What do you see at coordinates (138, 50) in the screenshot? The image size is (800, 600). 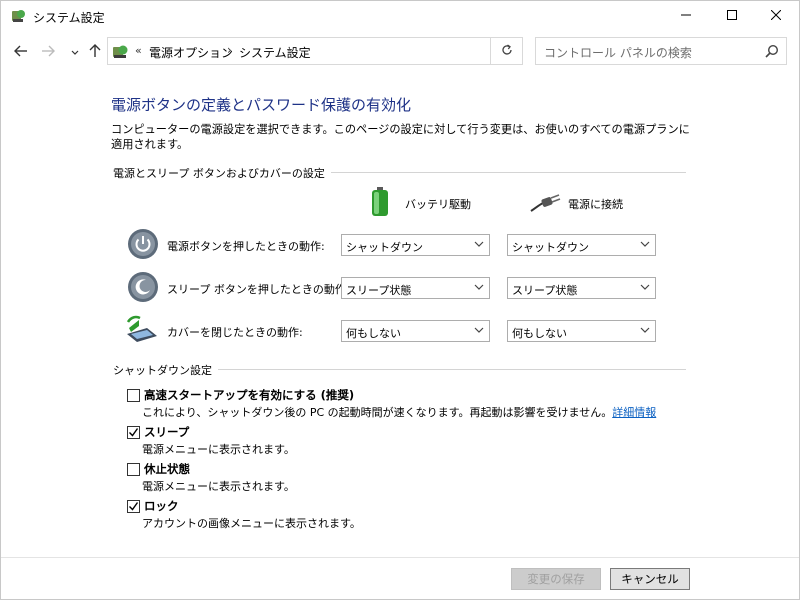 I see `breadcrumb-overflow: «` at bounding box center [138, 50].